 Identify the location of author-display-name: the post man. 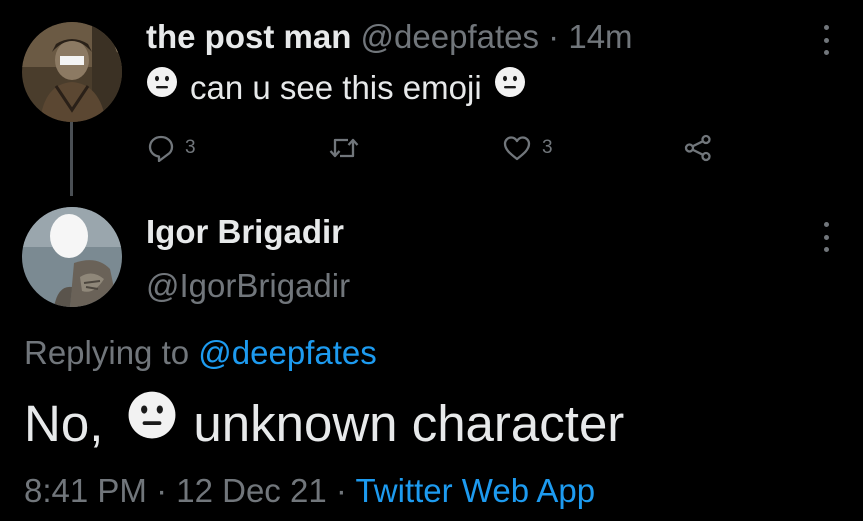
(248, 36).